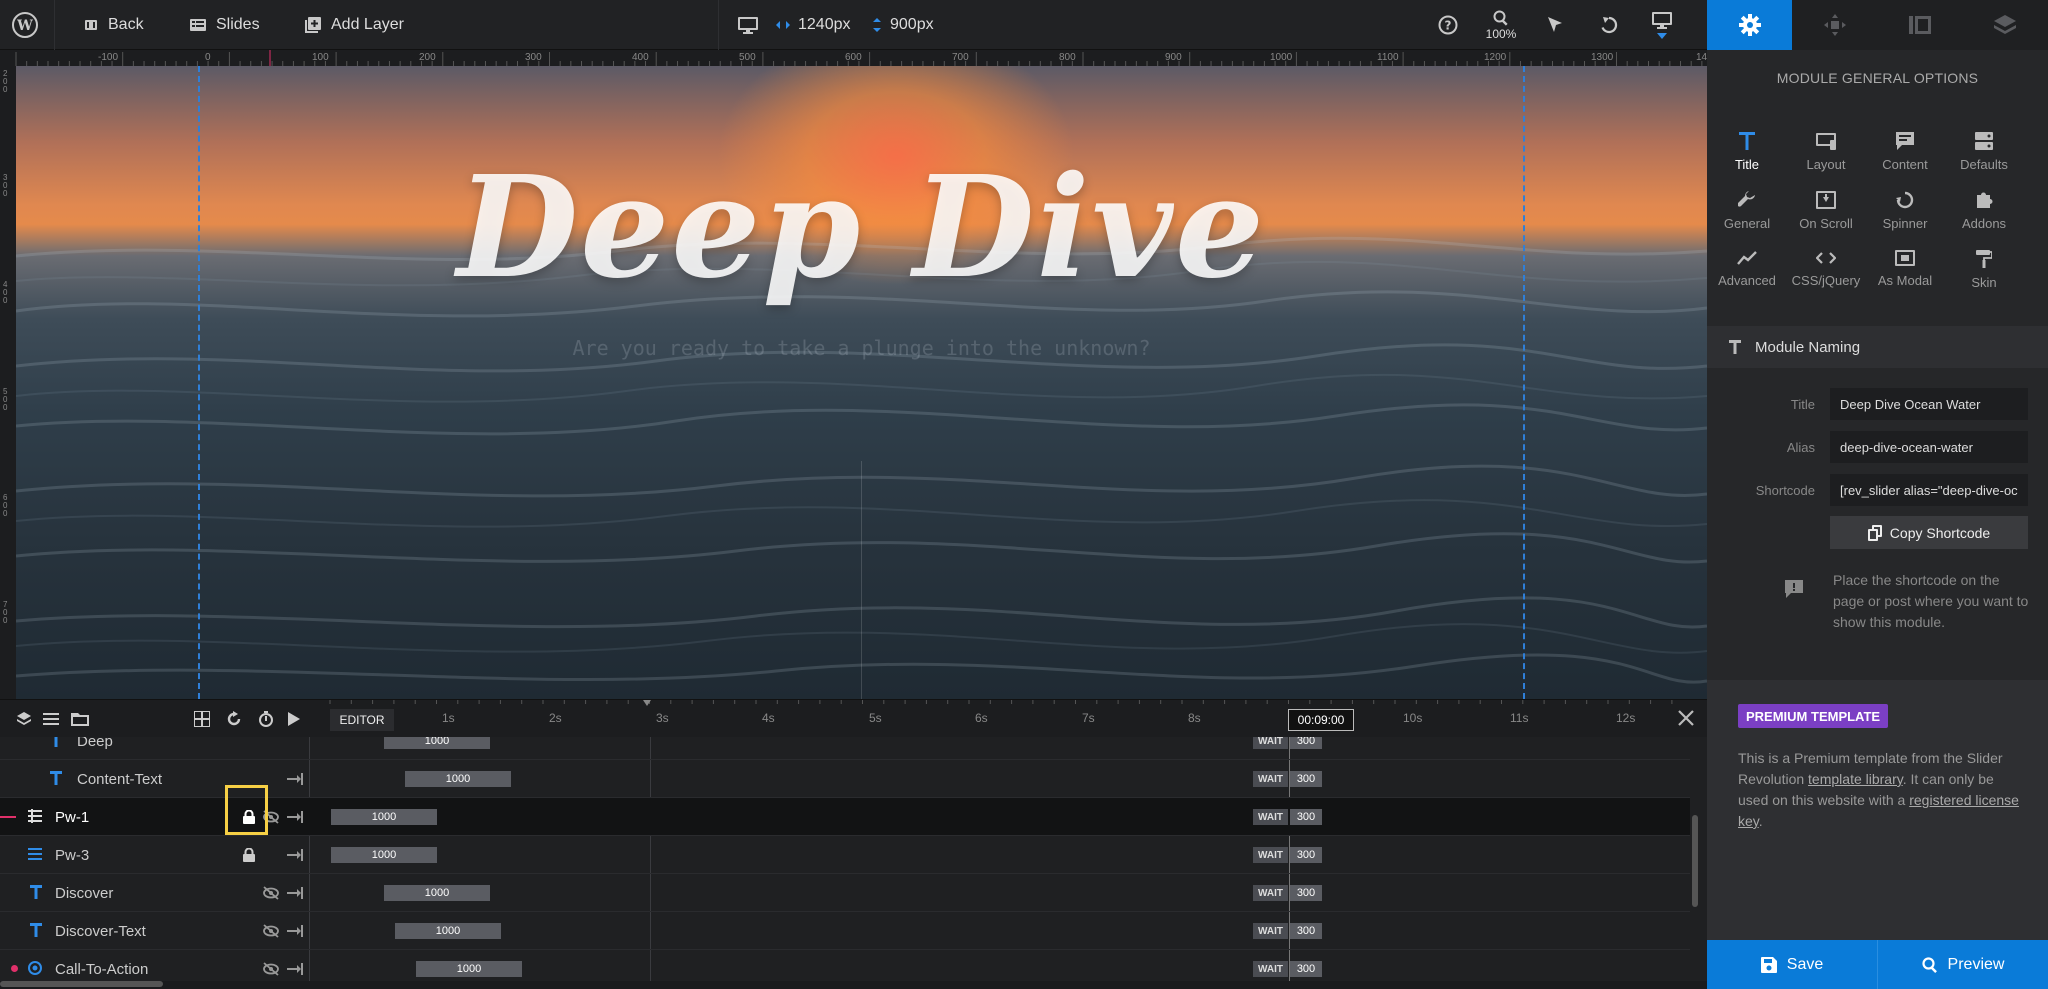 The image size is (2048, 989). What do you see at coordinates (1448, 25) in the screenshot?
I see `help-button: ?` at bounding box center [1448, 25].